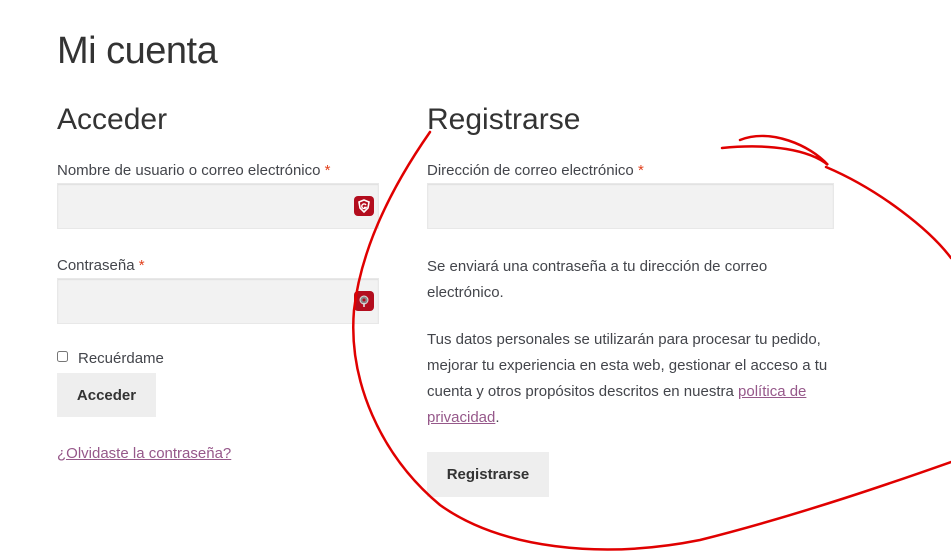 The image size is (951, 558). What do you see at coordinates (62, 356) in the screenshot?
I see `remember-checkbox` at bounding box center [62, 356].